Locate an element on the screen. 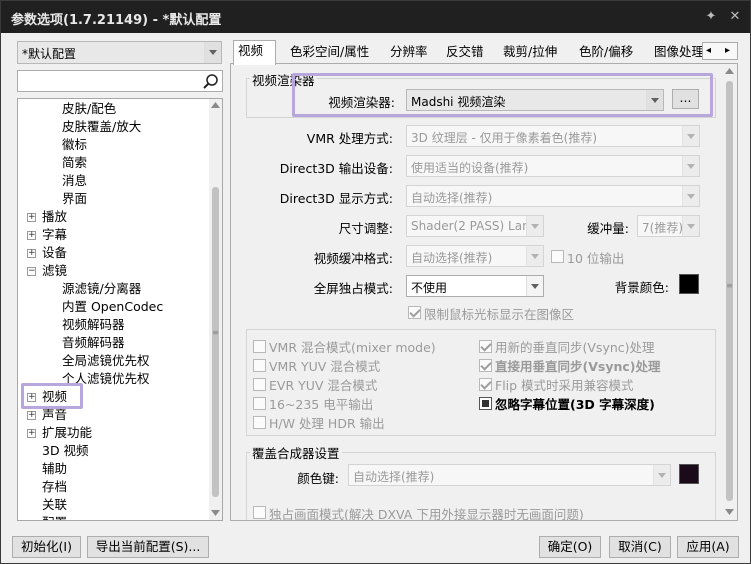 Image resolution: width=751 pixels, height=564 pixels. tree-item-label: 滤镜 is located at coordinates (55, 270).